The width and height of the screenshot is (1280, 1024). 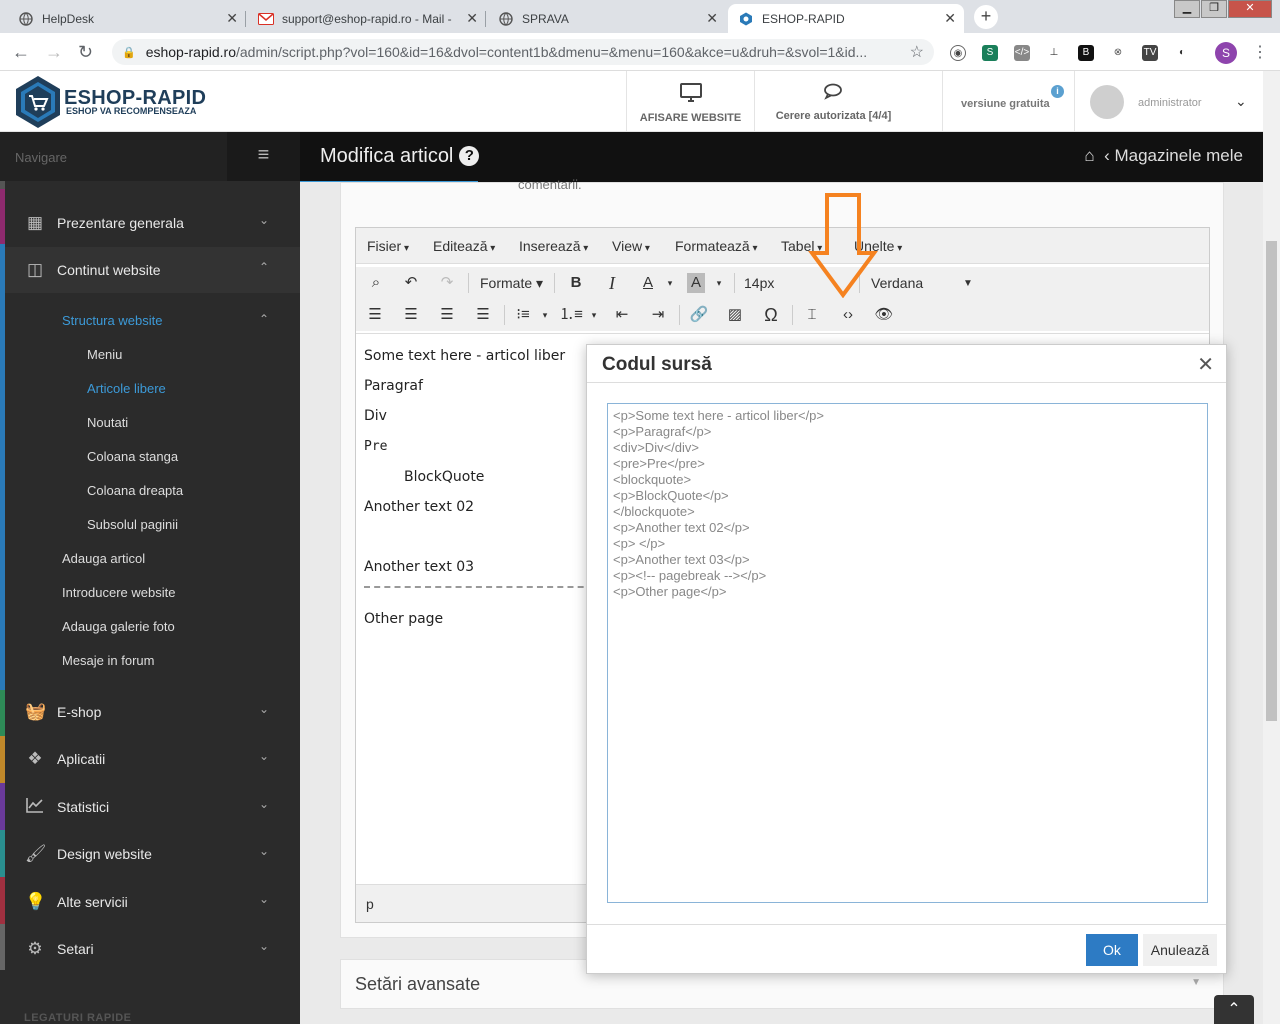 I want to click on sidebar-item-design: 🖌 Design website ⌄, so click(x=152, y=854).